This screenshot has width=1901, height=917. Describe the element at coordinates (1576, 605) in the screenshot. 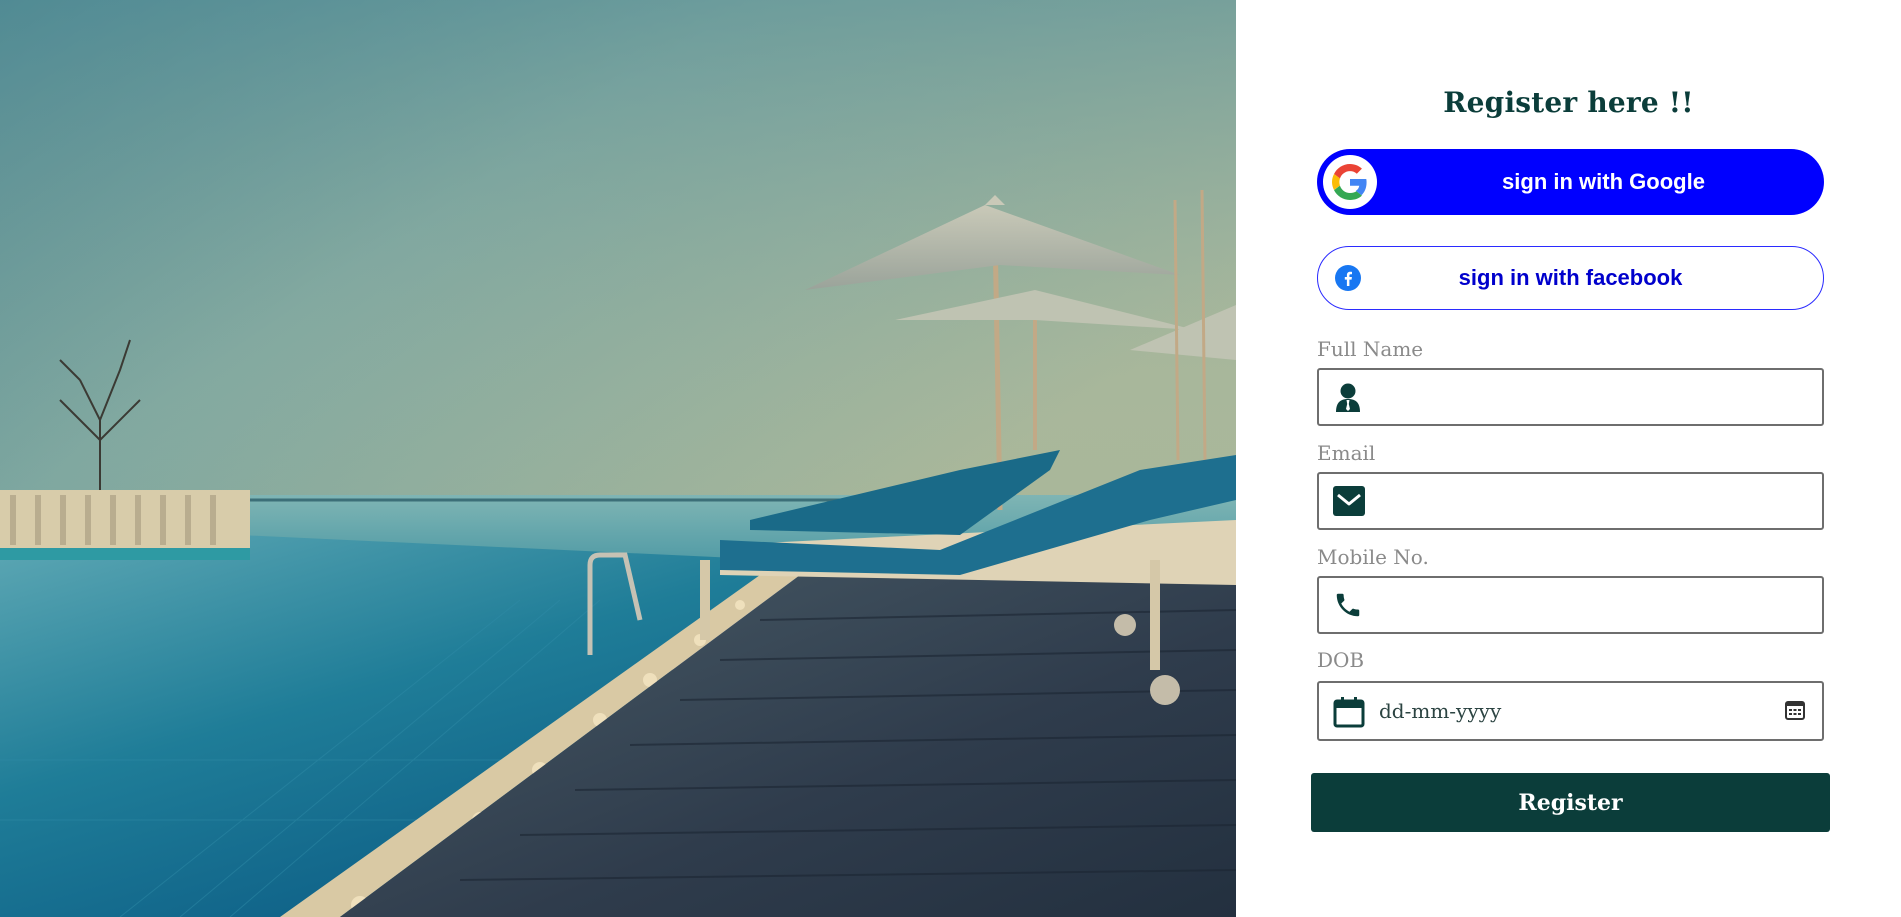

I see `mobile-input` at that location.